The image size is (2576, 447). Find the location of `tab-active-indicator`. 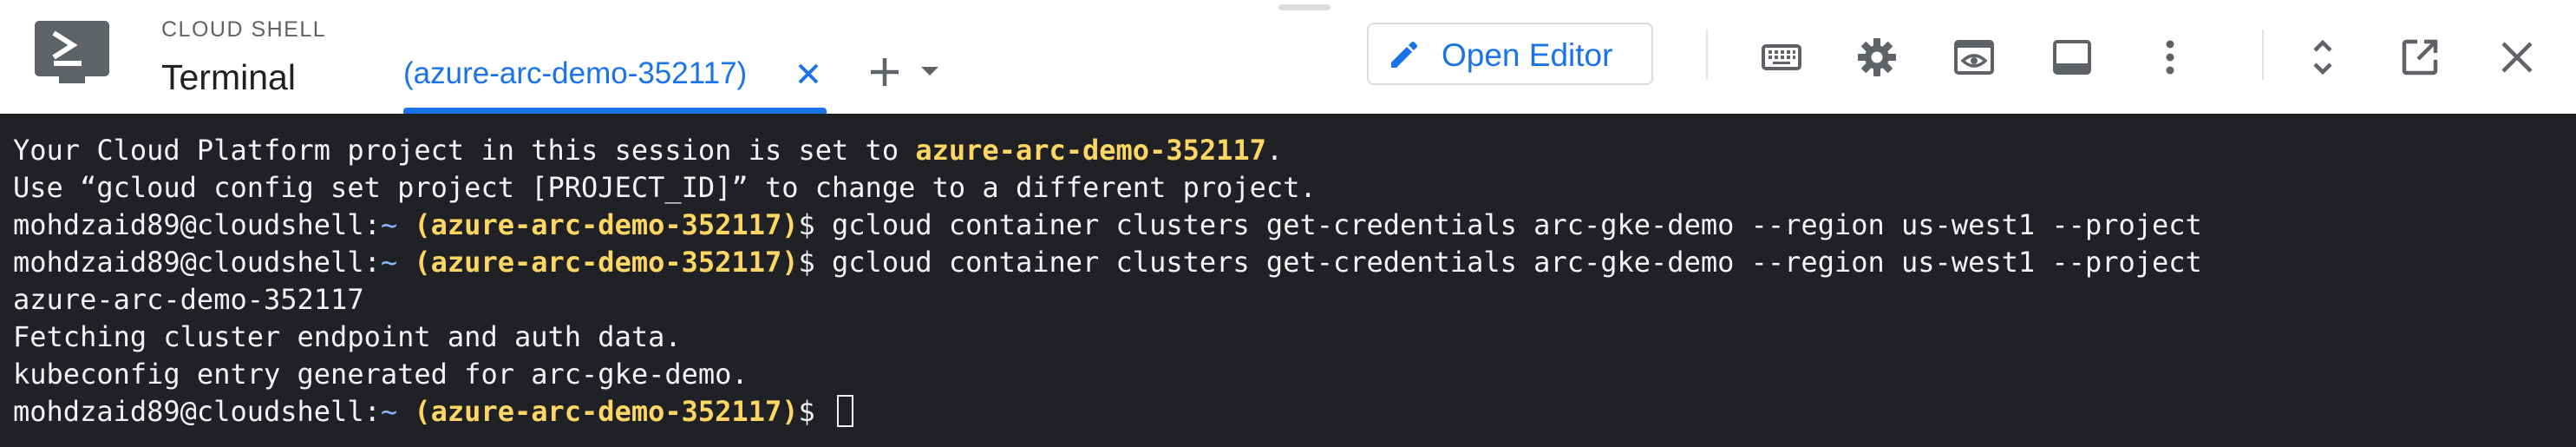

tab-active-indicator is located at coordinates (615, 111).